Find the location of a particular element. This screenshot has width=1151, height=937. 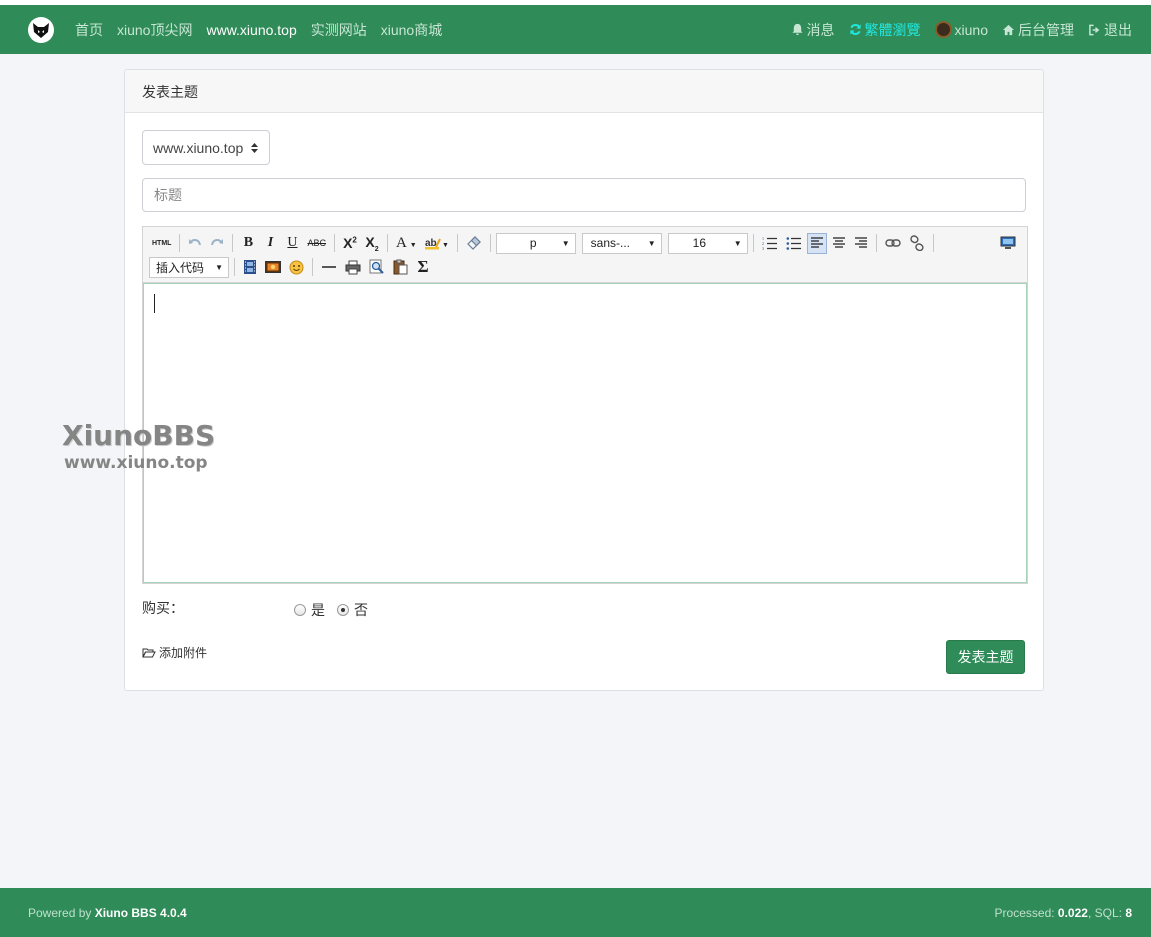

buy-option-row: 购买： 是 否 is located at coordinates (342, 608).